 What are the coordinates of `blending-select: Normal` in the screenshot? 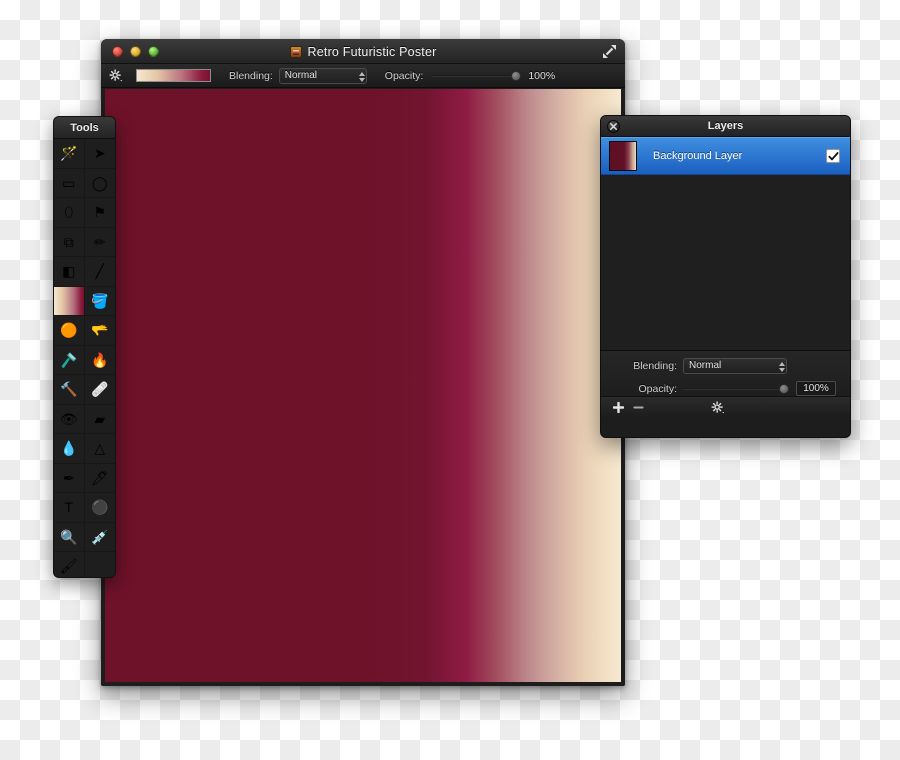 It's located at (322, 75).